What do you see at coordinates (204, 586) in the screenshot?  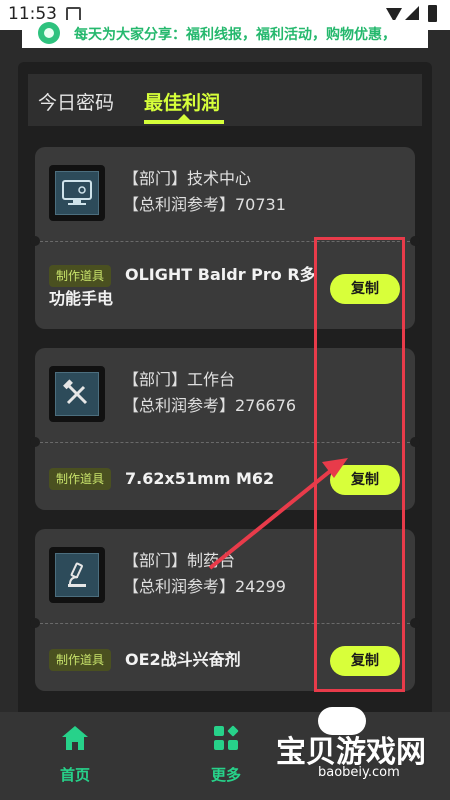 I see `profit-reference: 【总利润参考】24299` at bounding box center [204, 586].